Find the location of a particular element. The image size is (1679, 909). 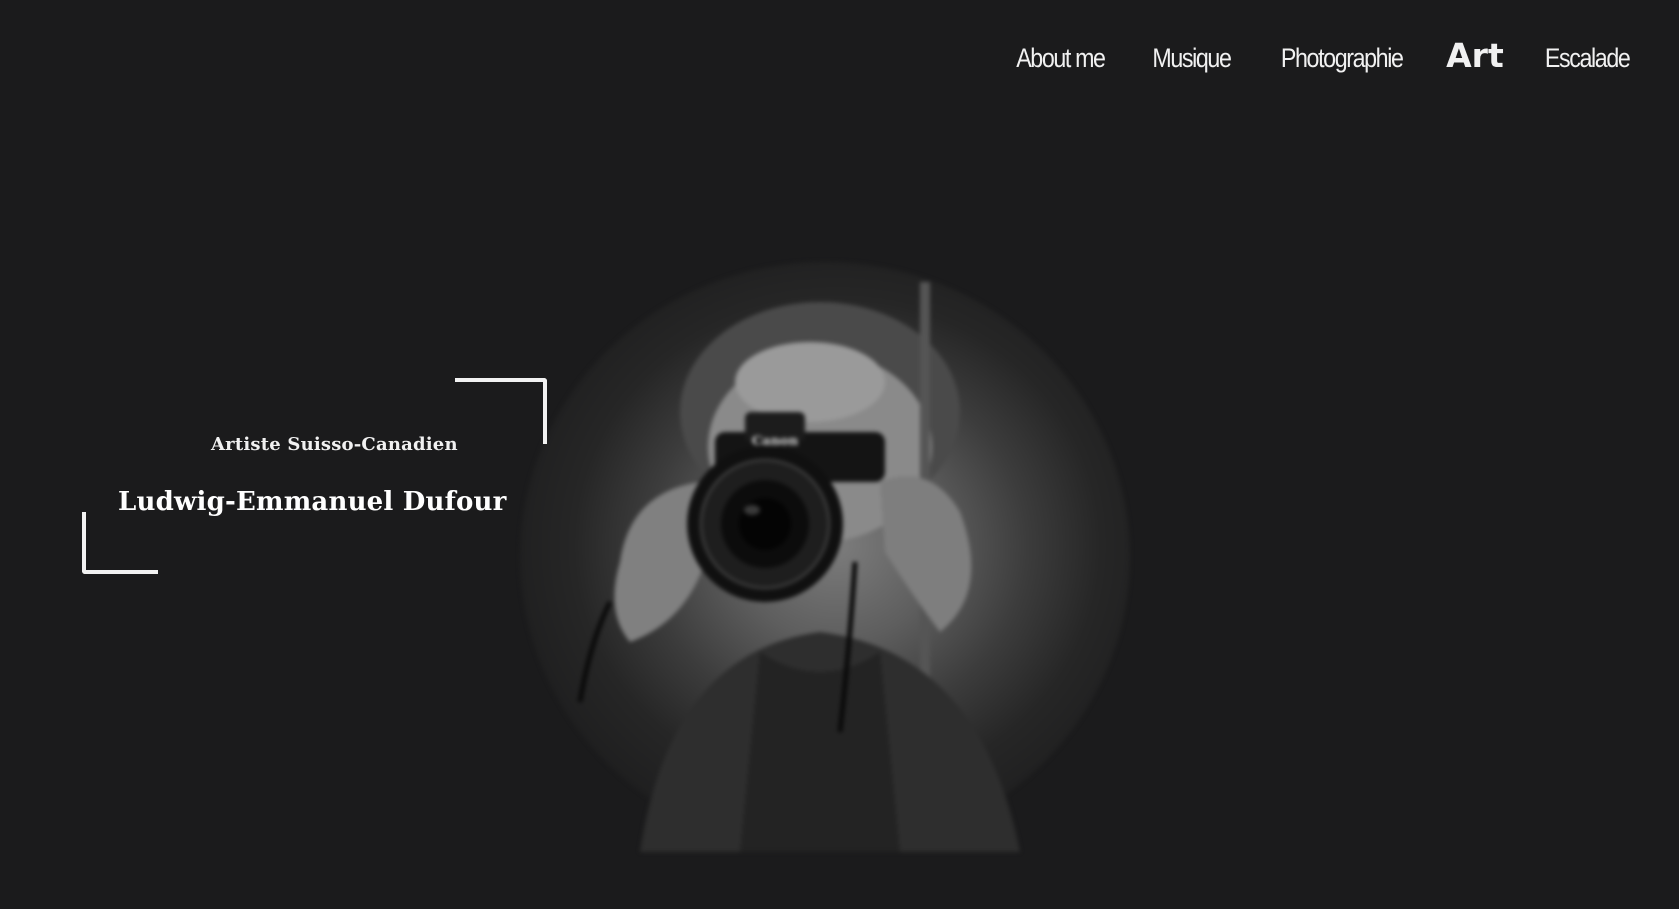

nav-item-photographie: Photographie is located at coordinates (1342, 58).